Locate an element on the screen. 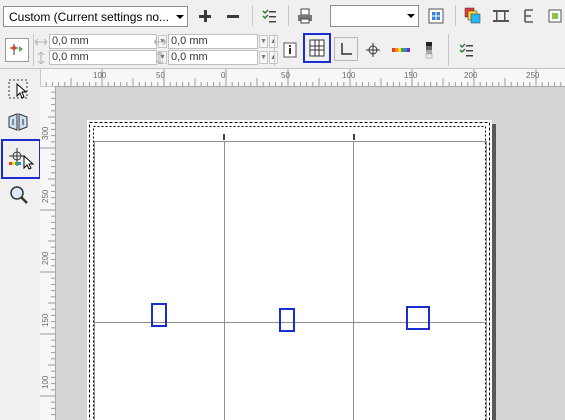 This screenshot has height=420, width=565. marks-placement-tool-button is located at coordinates (21, 159).